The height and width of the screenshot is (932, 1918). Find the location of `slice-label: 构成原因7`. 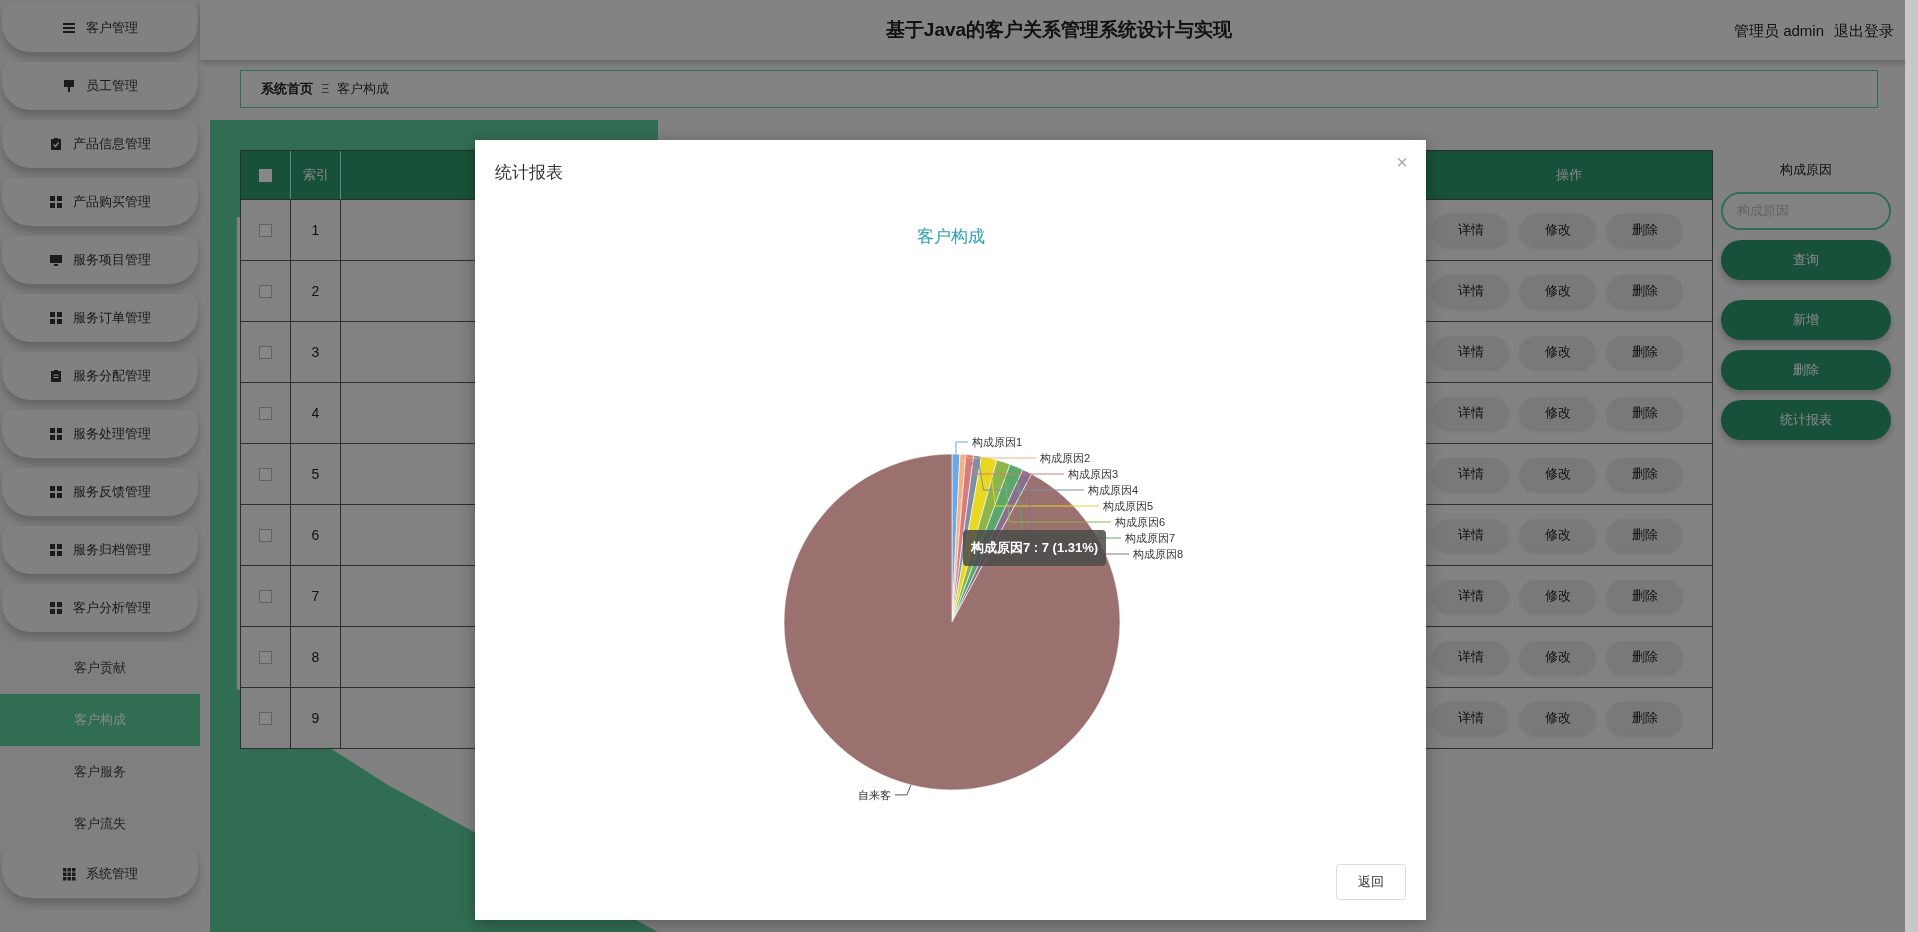

slice-label: 构成原因7 is located at coordinates (1150, 538).